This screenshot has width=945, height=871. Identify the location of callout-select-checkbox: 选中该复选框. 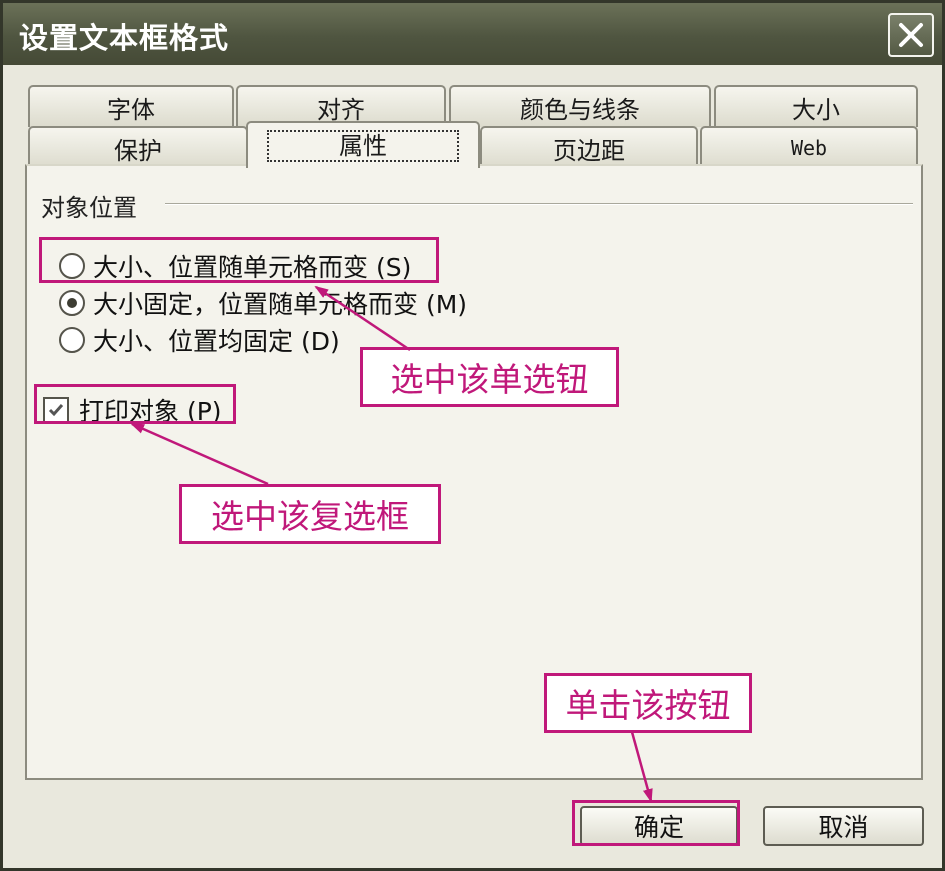
(310, 514).